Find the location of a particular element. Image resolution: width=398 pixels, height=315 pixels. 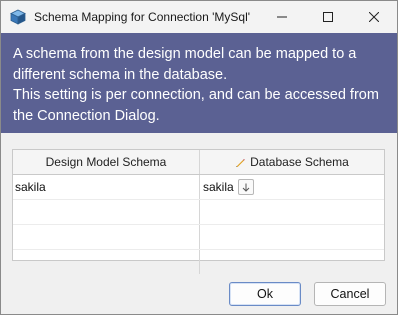

close-icon is located at coordinates (374, 17).